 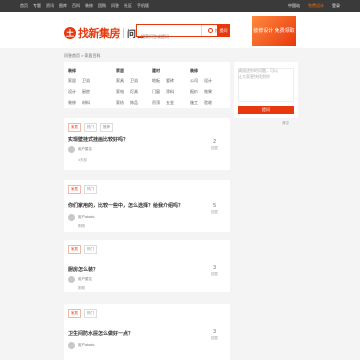 What do you see at coordinates (173, 81) in the screenshot?
I see `category-item: 瓷砖` at bounding box center [173, 81].